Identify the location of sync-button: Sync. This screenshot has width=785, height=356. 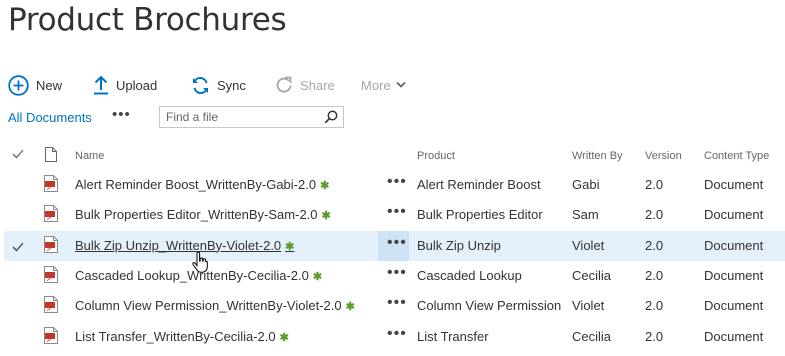
(218, 85).